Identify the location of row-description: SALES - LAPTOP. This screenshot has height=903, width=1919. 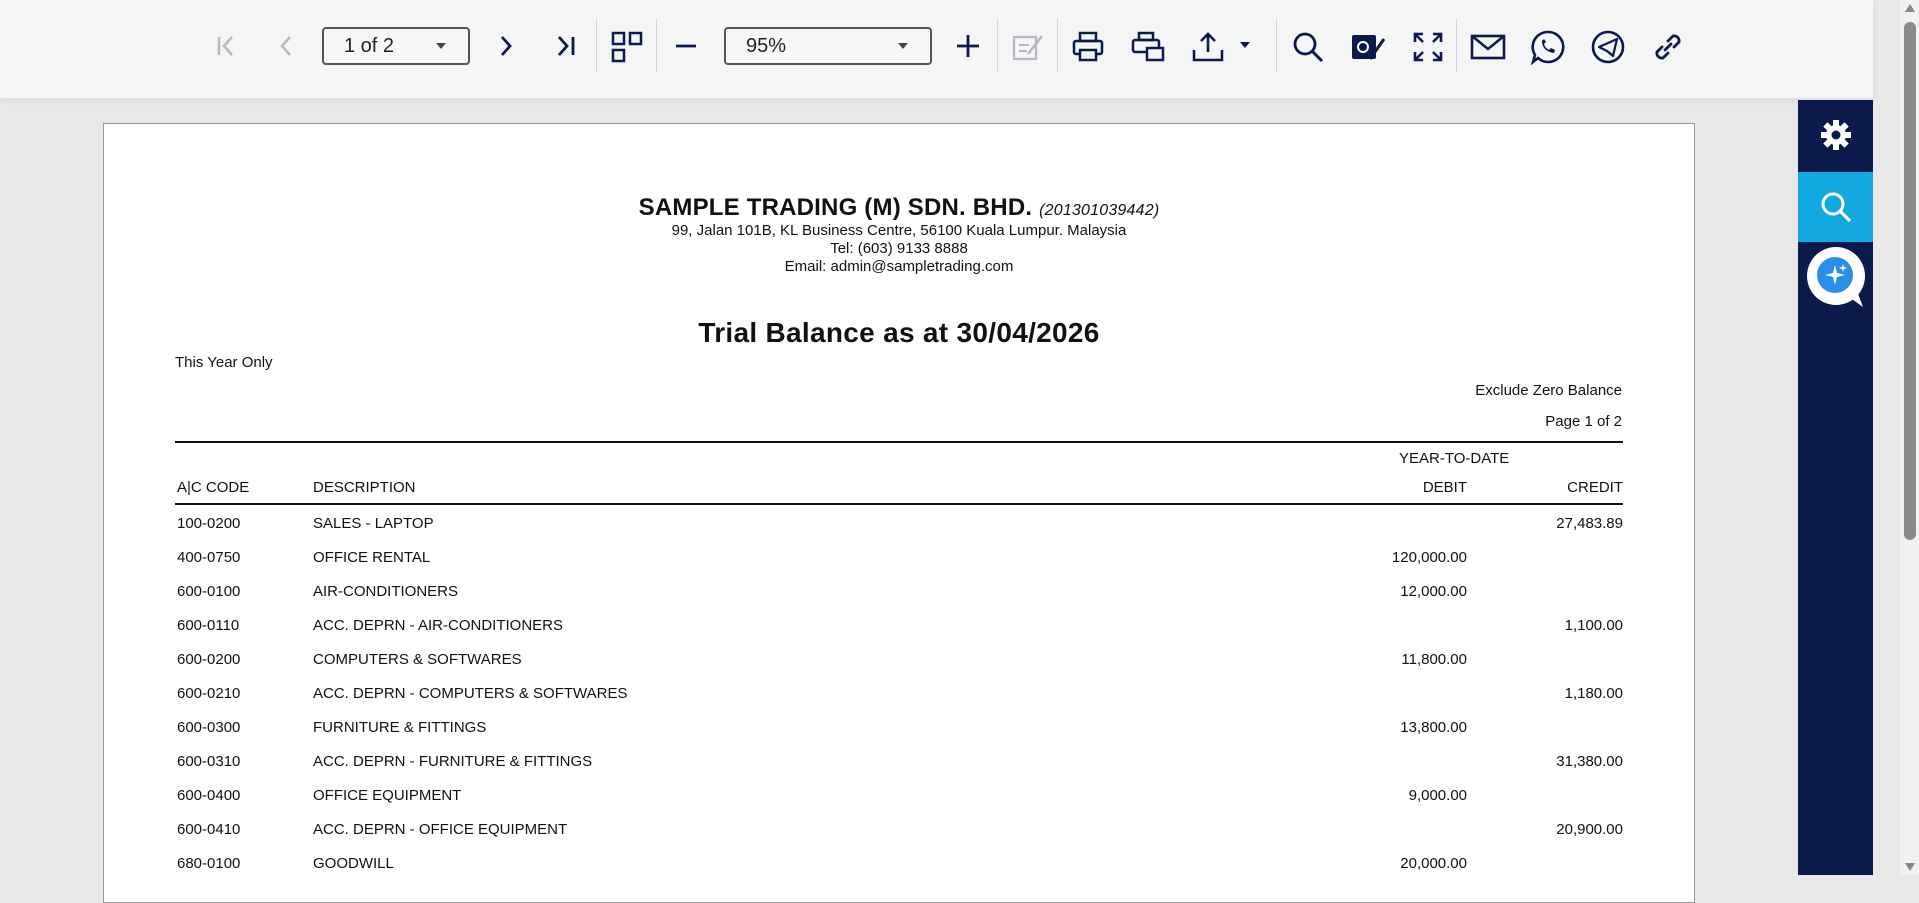
(373, 523).